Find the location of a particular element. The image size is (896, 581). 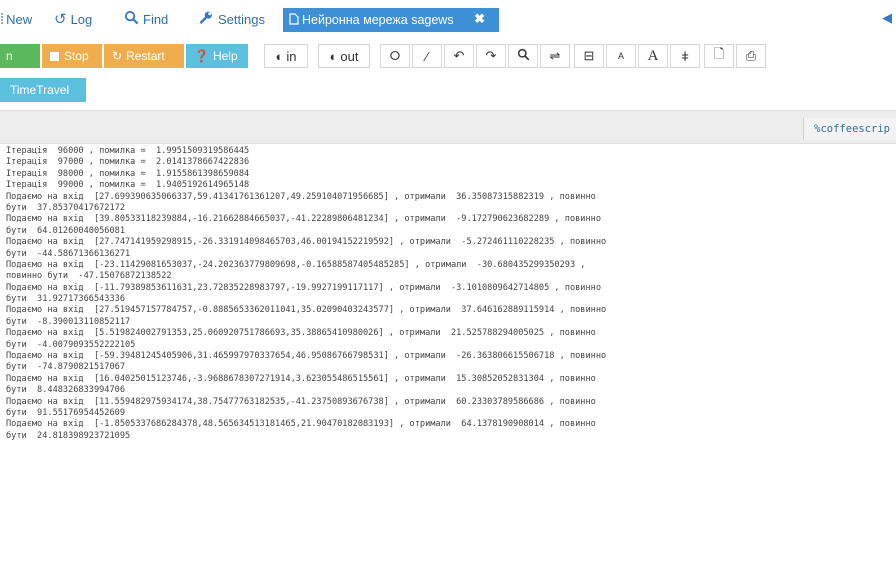

restart-button: ↻ Restart is located at coordinates (144, 56).